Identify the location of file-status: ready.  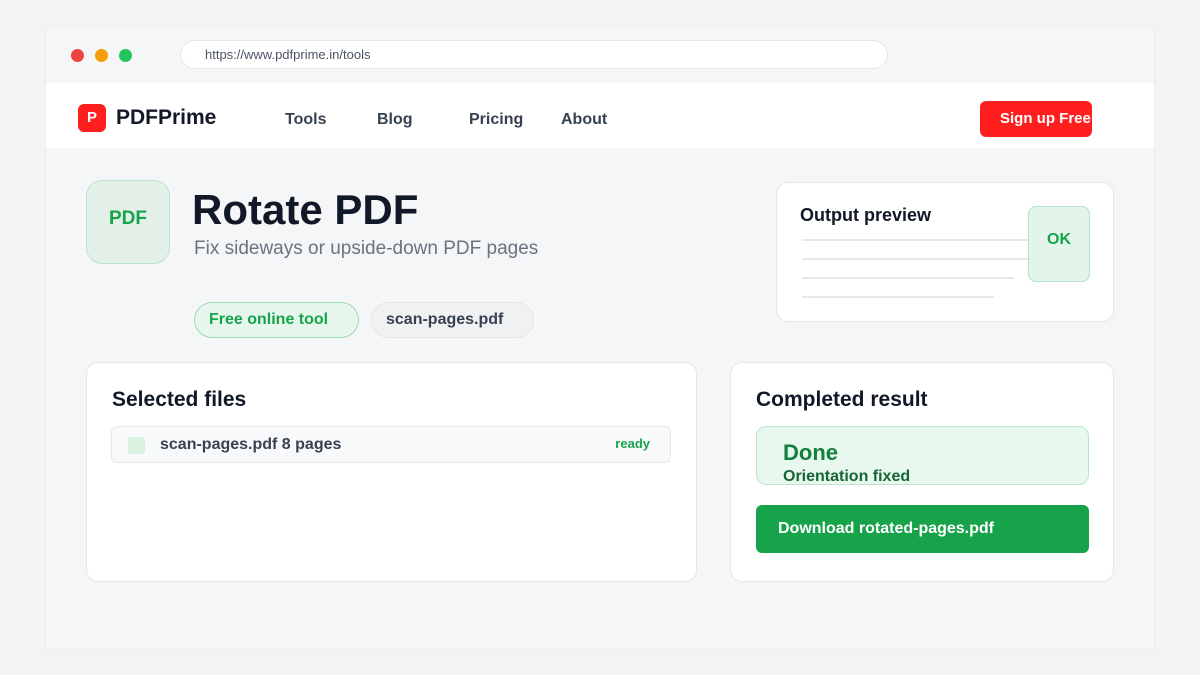
(632, 443).